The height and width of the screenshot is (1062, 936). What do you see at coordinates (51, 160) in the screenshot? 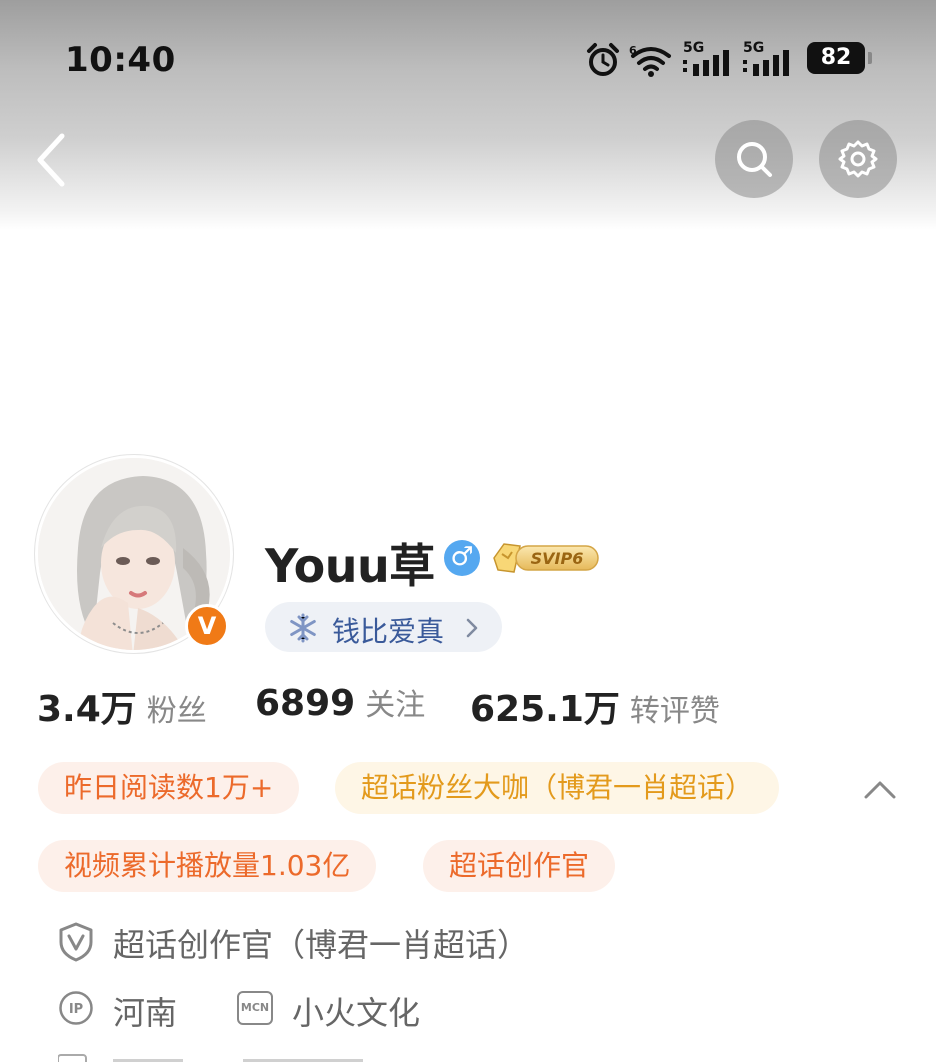
I see `chevron-left-icon` at bounding box center [51, 160].